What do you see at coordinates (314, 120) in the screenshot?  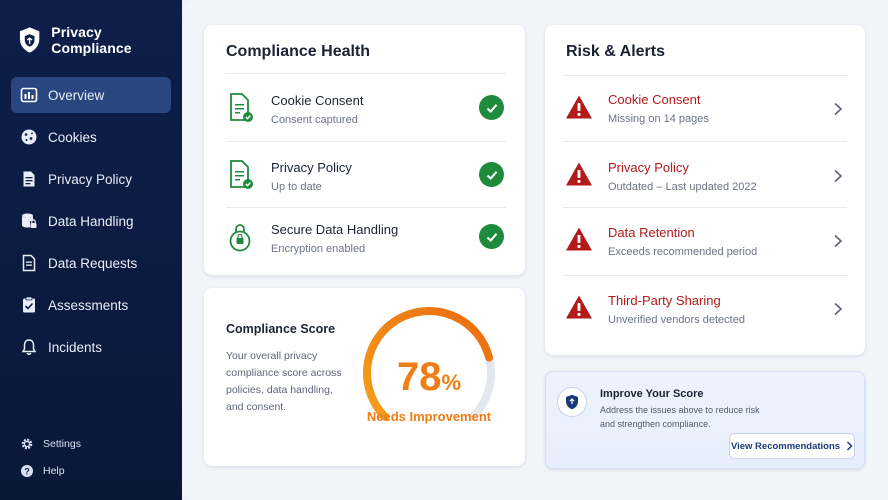 I see `health-item-subtitle: Consent captured` at bounding box center [314, 120].